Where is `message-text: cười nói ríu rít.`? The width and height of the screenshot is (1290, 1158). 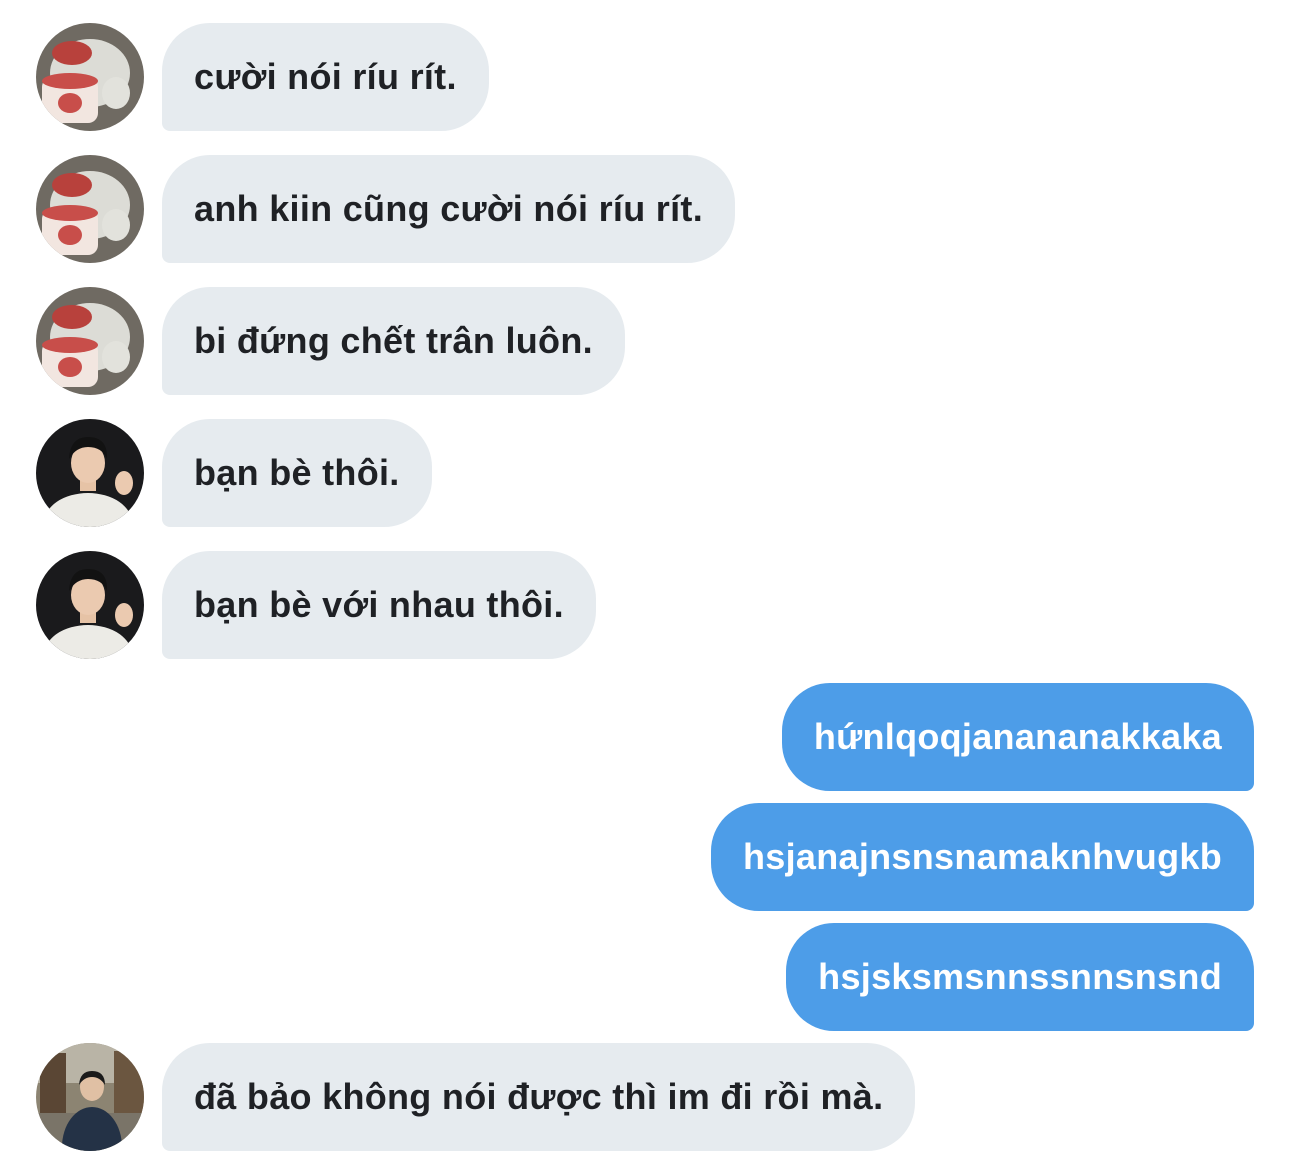 message-text: cười nói ríu rít. is located at coordinates (325, 76).